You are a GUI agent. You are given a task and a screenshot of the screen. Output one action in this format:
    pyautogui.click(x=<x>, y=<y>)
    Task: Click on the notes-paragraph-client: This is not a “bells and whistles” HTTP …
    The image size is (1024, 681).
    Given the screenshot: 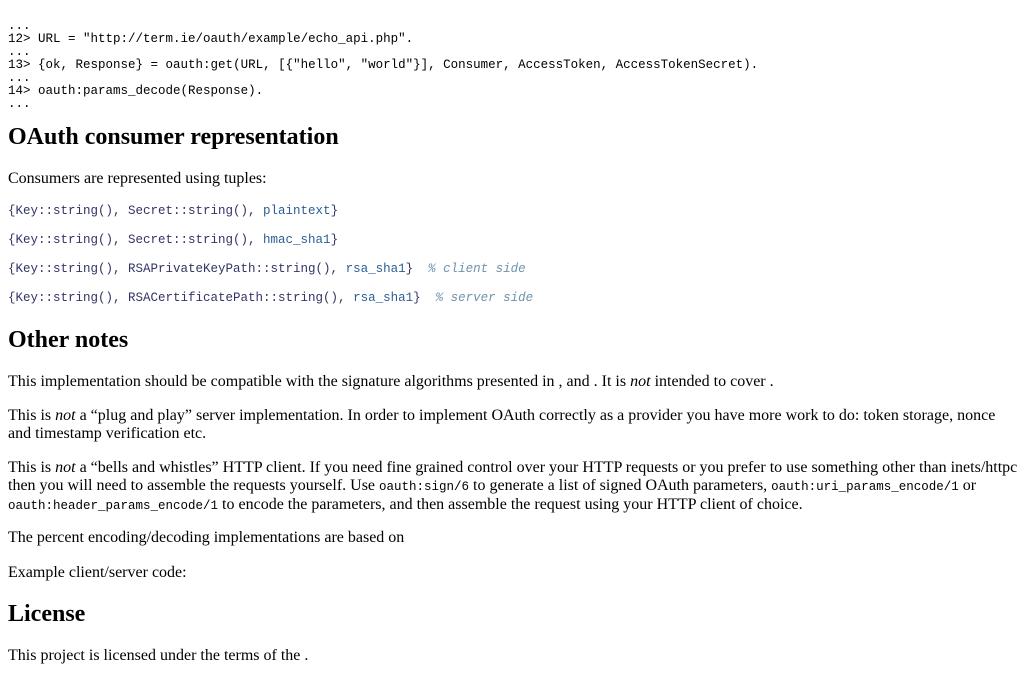 What is the action you would take?
    pyautogui.click(x=513, y=486)
    